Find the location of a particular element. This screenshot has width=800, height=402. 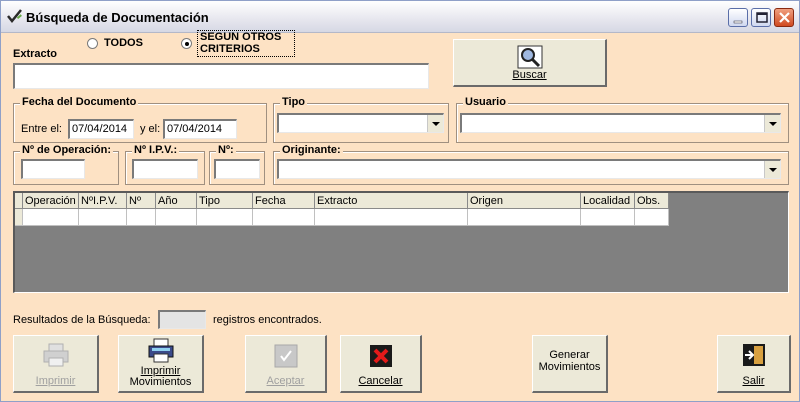

nro-label: Nº: is located at coordinates (226, 150).